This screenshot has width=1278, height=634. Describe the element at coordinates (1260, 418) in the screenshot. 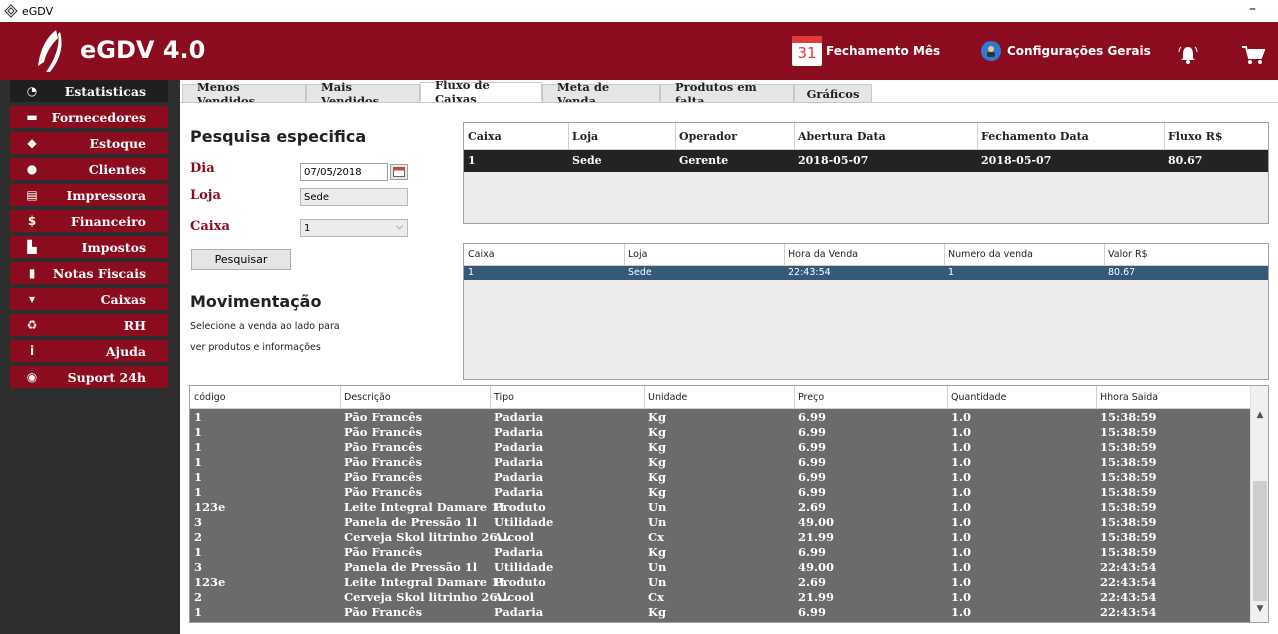

I see `scroll-up-icon: ▲` at that location.